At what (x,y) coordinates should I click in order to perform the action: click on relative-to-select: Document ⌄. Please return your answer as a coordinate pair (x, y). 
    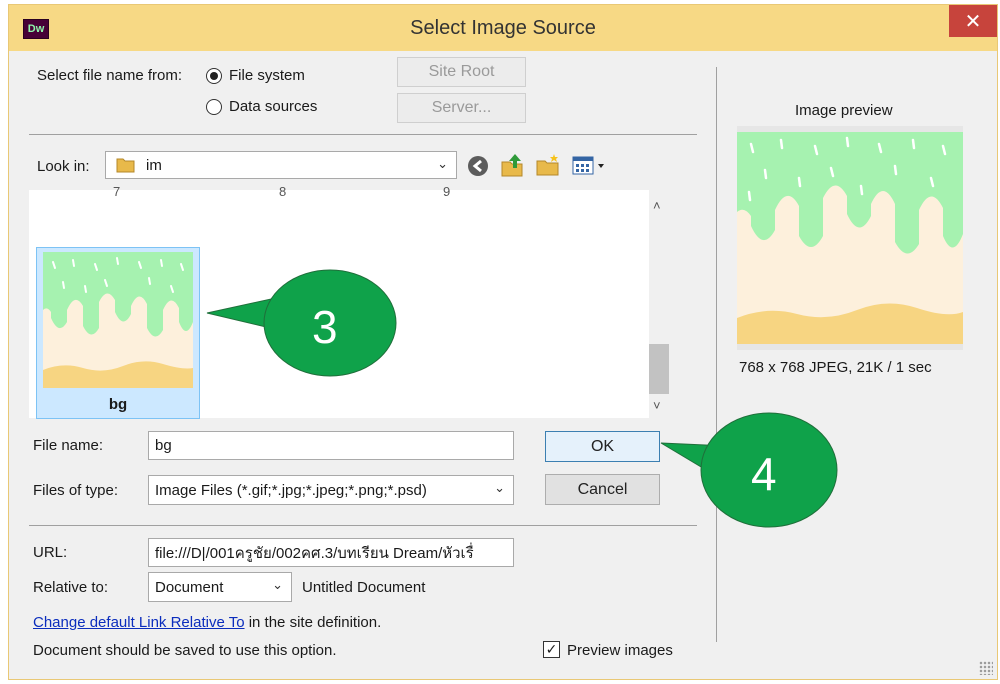
    Looking at the image, I should click on (220, 587).